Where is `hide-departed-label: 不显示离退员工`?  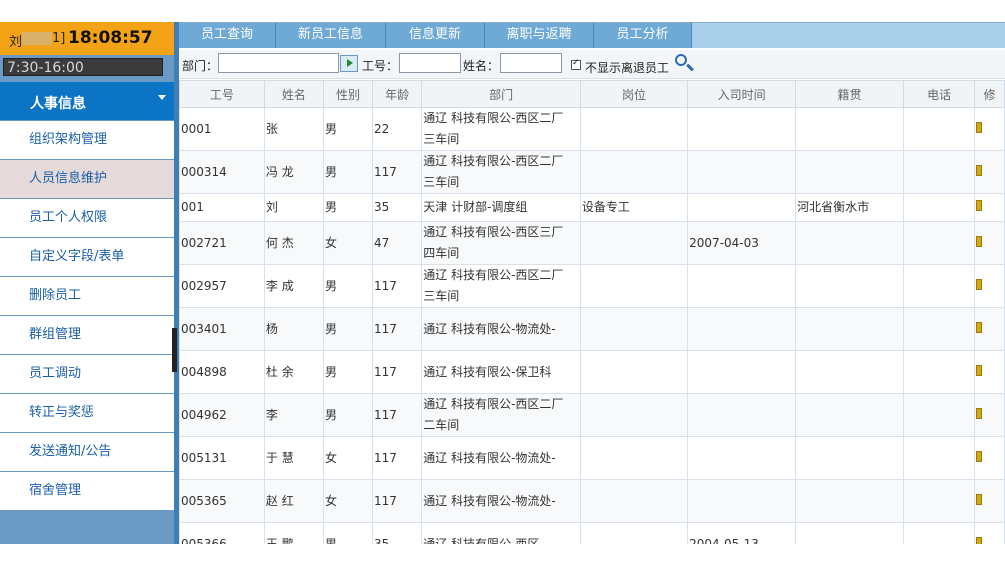
hide-departed-label: 不显示离退员工 is located at coordinates (627, 68).